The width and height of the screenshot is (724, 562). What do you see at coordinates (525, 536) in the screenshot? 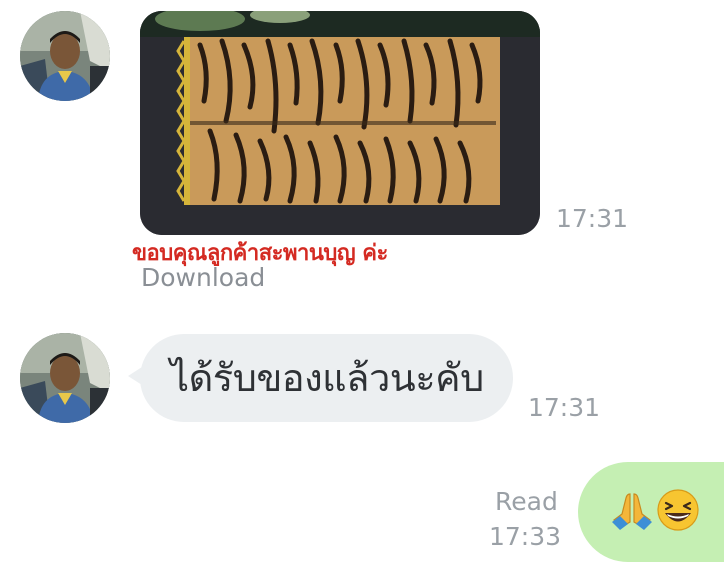
I see `message-timestamp: 17:33` at bounding box center [525, 536].